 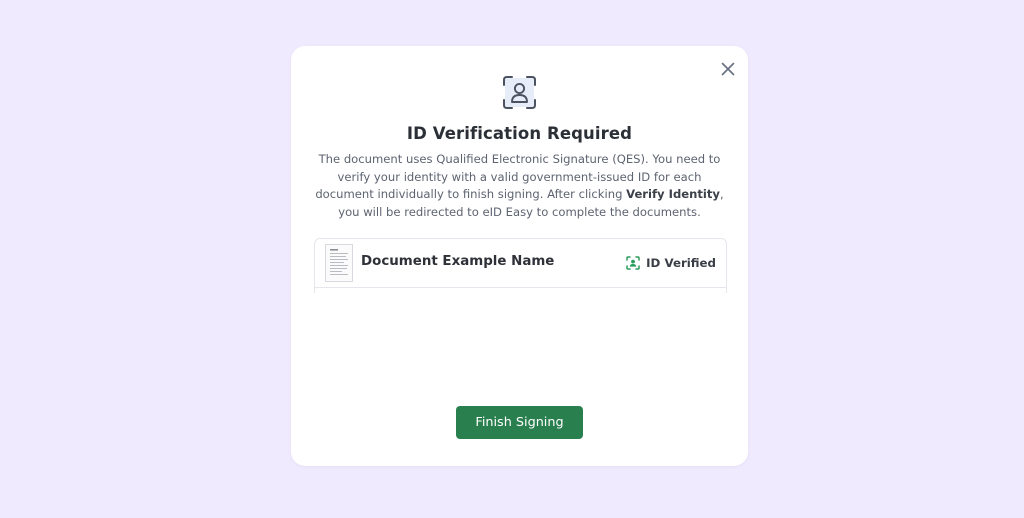 I want to click on finish-signing-button: Finish Signing, so click(x=519, y=422).